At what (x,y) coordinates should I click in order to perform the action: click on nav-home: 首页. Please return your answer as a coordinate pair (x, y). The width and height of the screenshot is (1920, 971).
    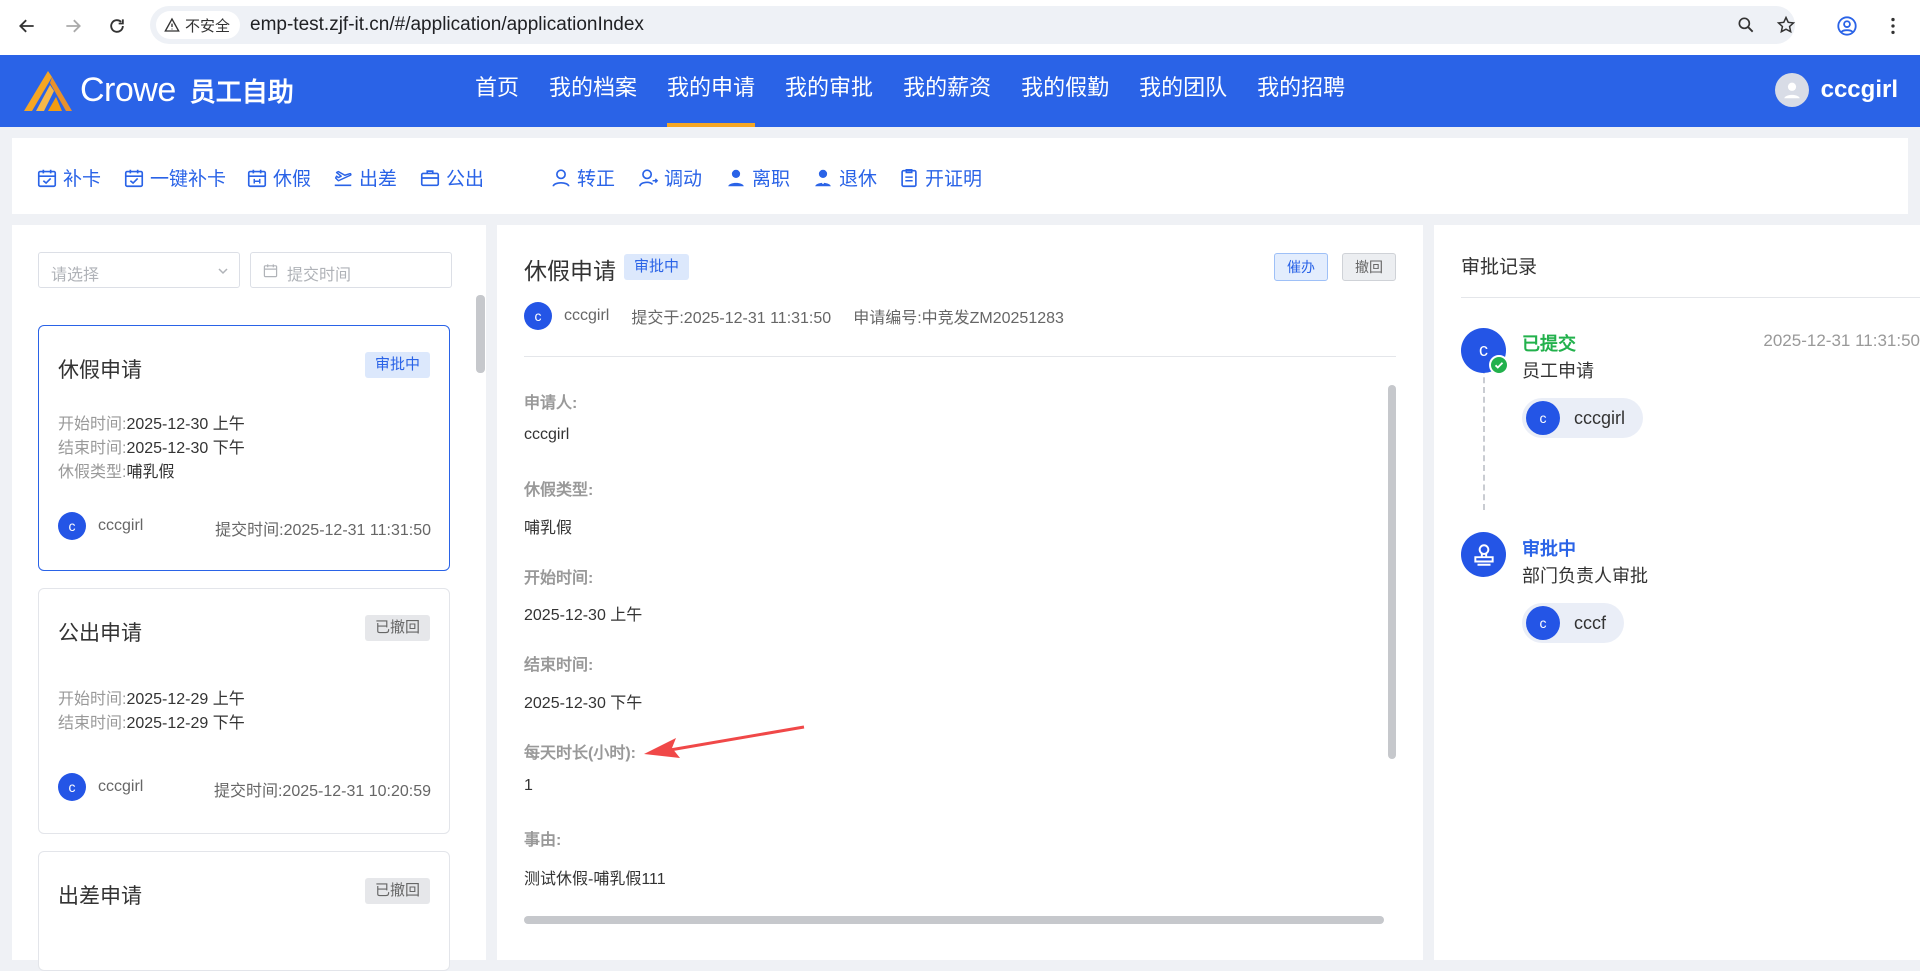
    Looking at the image, I should click on (497, 91).